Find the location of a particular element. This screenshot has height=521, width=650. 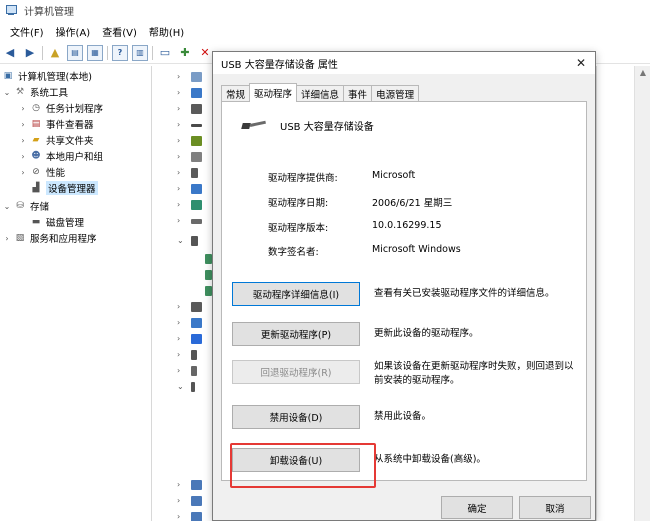

update-driver-button: 更新驱动程序(P) is located at coordinates (296, 334).